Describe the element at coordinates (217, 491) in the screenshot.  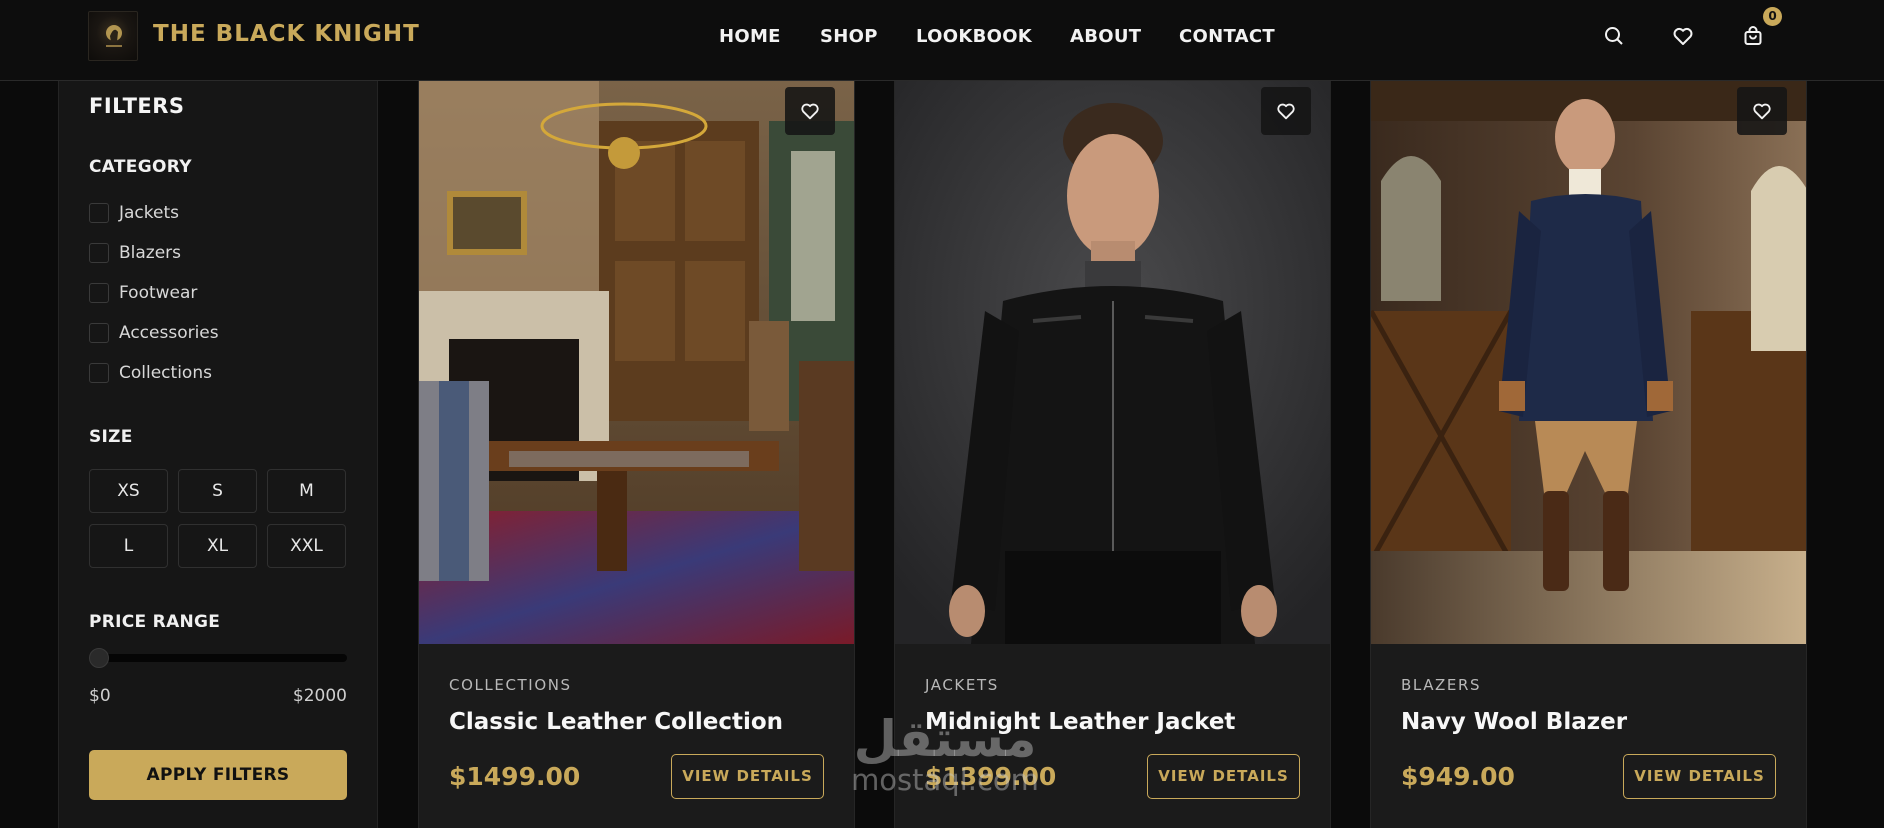
I see `size-button-s: S` at that location.